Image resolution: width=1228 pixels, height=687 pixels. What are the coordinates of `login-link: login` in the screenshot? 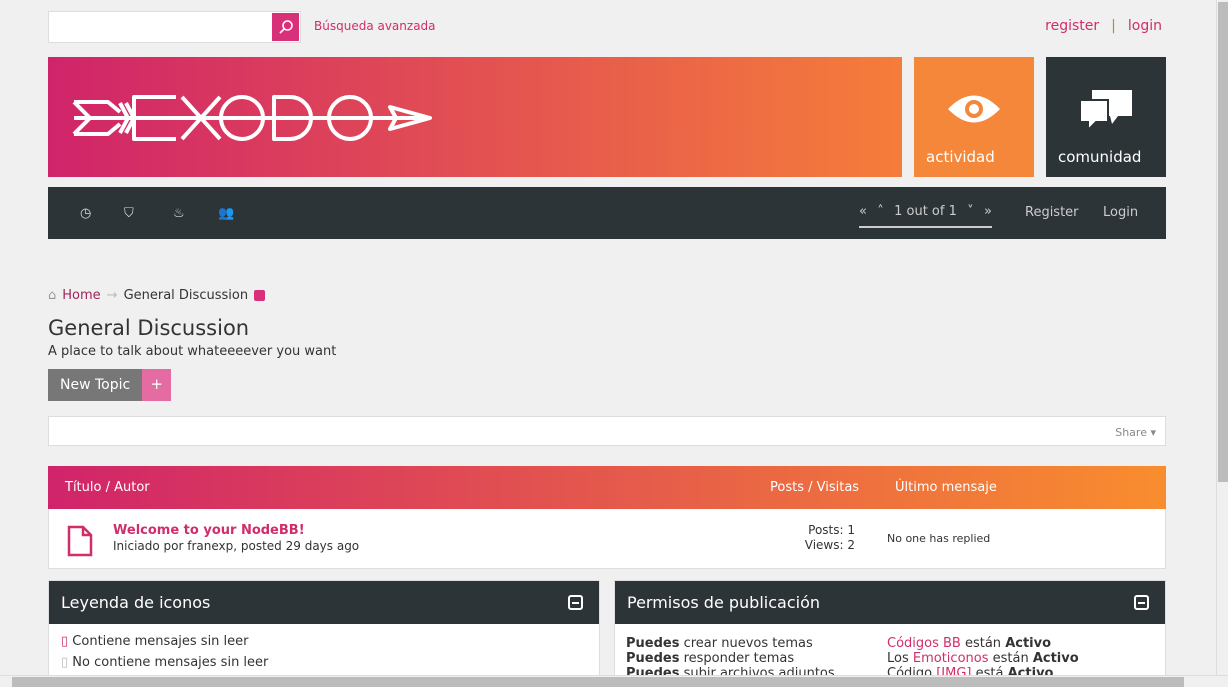 It's located at (1145, 26).